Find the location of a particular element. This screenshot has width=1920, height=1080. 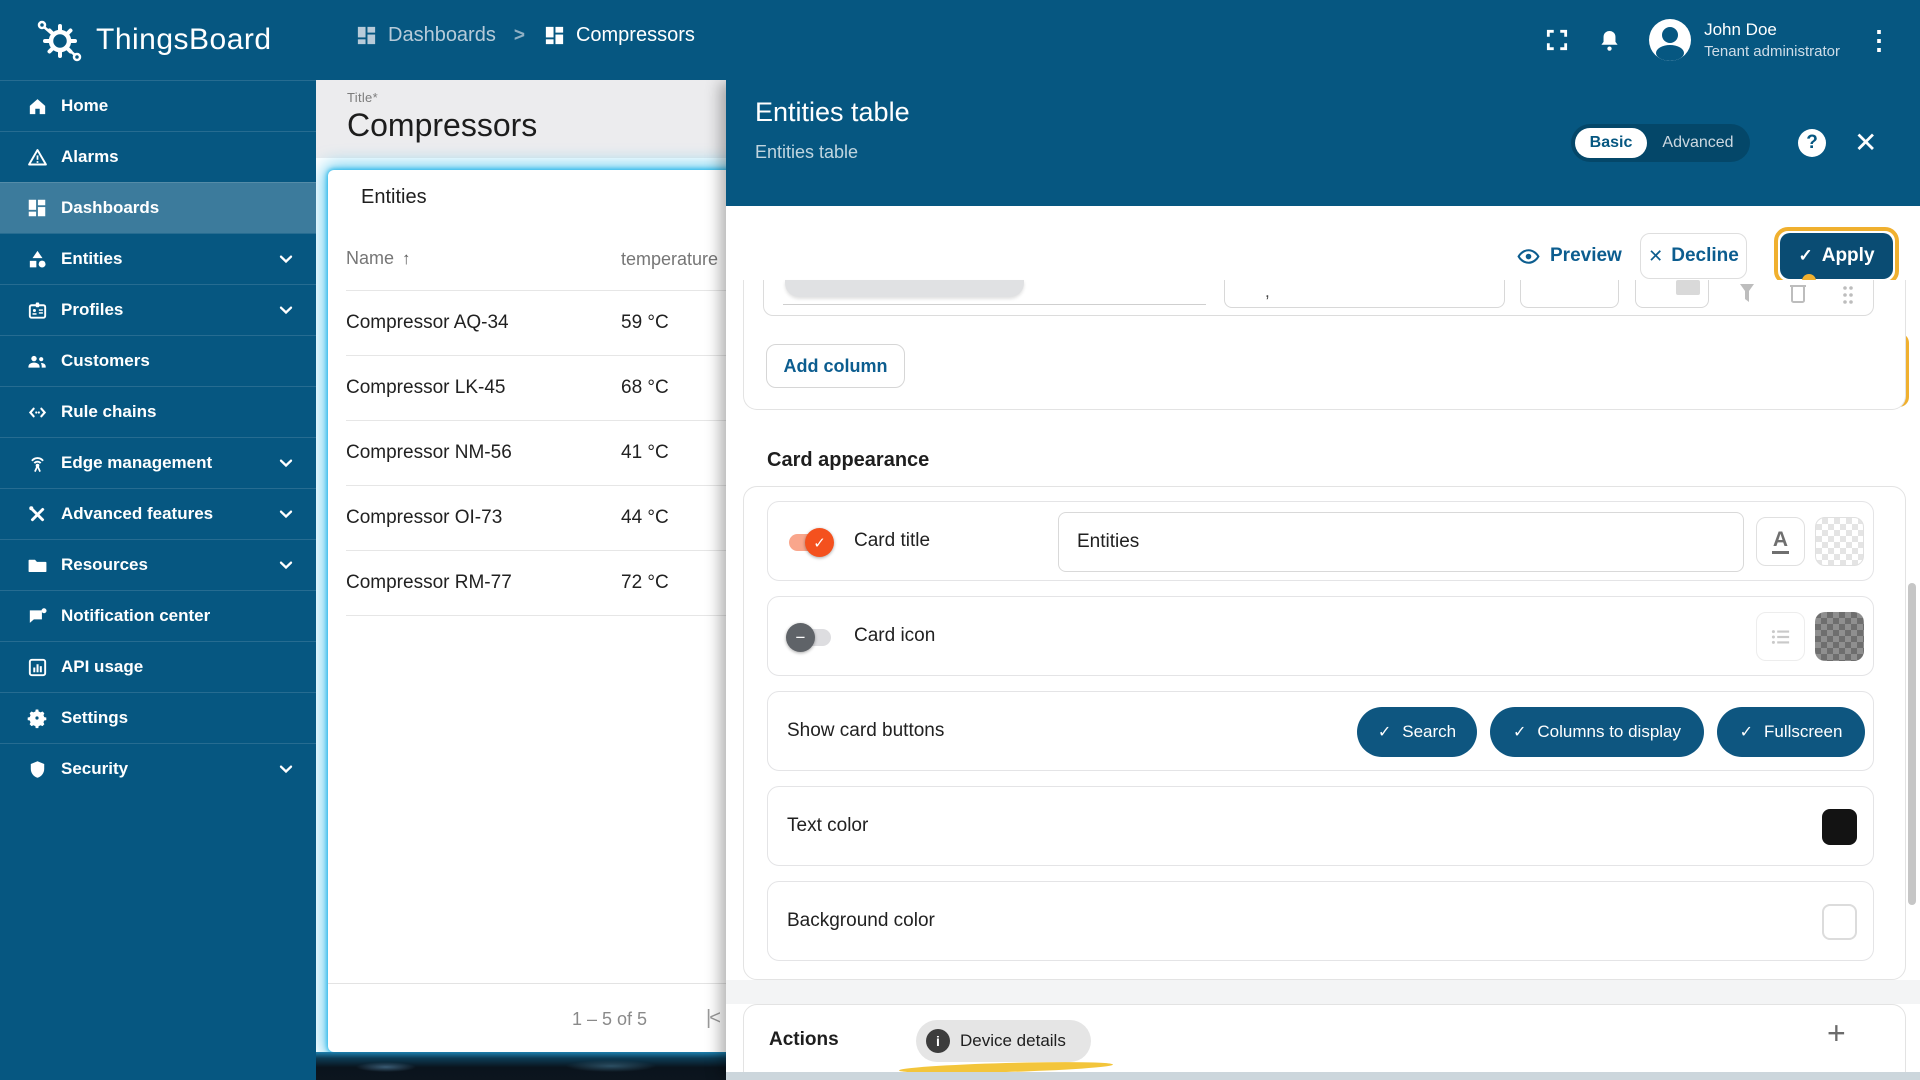

sidebar-item-edge-management: Edge management is located at coordinates (158, 462).